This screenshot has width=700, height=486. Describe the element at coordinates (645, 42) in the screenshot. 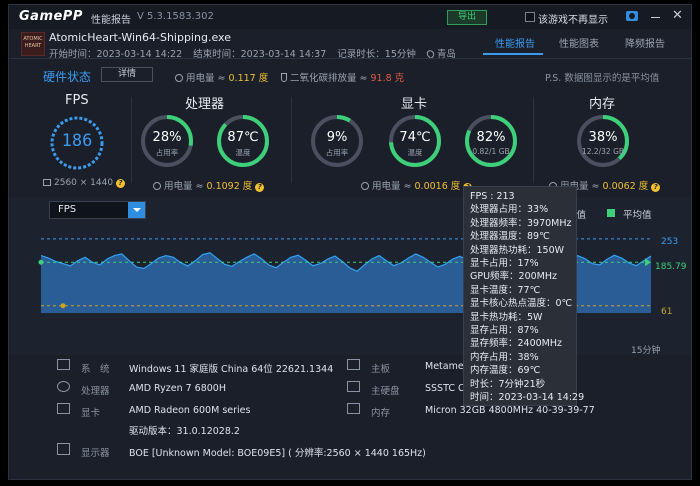

I see `tab-throttle-report: 降频报告` at that location.